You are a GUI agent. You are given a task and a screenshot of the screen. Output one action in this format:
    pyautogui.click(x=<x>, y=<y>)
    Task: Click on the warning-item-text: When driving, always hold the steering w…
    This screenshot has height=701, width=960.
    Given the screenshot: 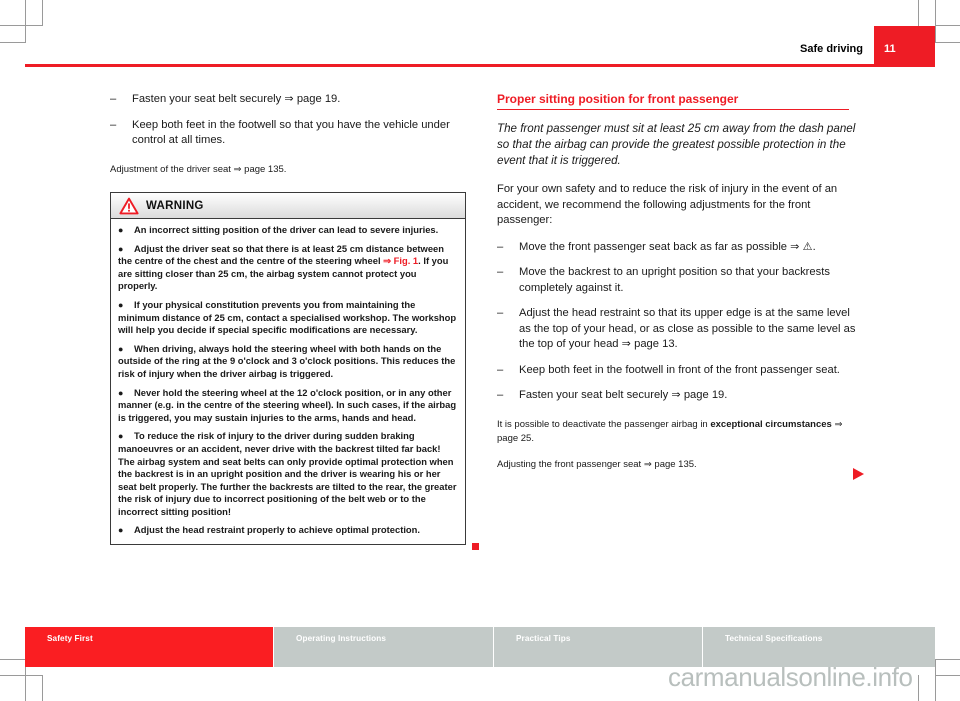 What is the action you would take?
    pyautogui.click(x=287, y=360)
    